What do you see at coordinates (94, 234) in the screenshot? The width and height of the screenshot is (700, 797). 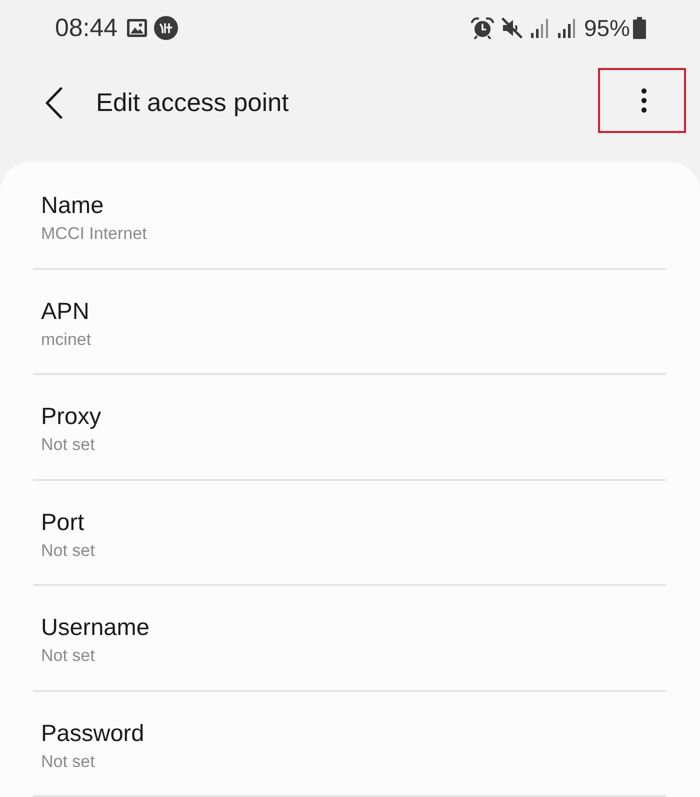 I see `setting-value: MCCI Internet` at bounding box center [94, 234].